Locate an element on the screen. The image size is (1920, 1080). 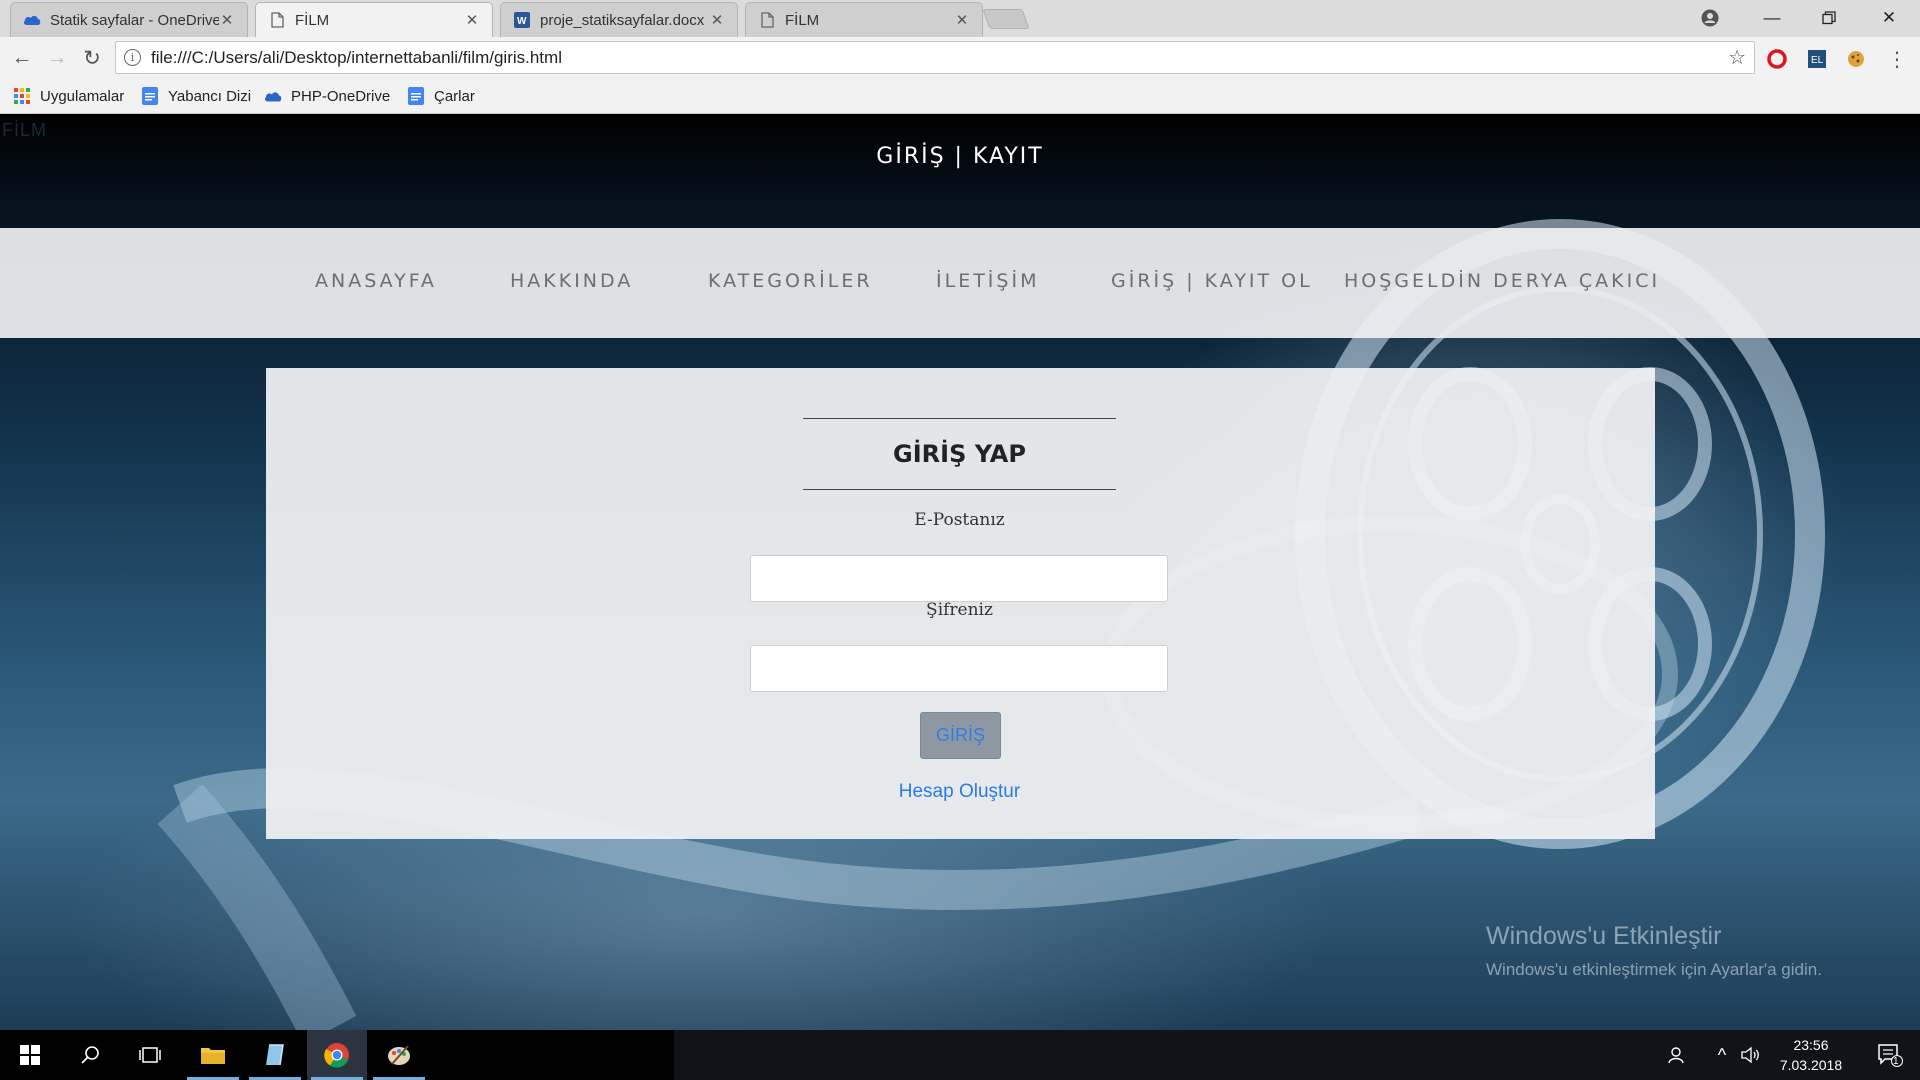
bookmark-carlar: Çarlar is located at coordinates (441, 96).